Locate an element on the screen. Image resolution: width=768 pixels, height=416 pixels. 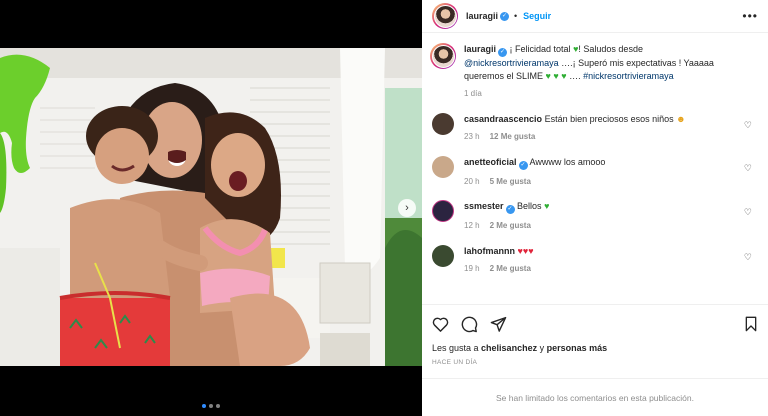
likes-joiner: y is located at coordinates (542, 348).